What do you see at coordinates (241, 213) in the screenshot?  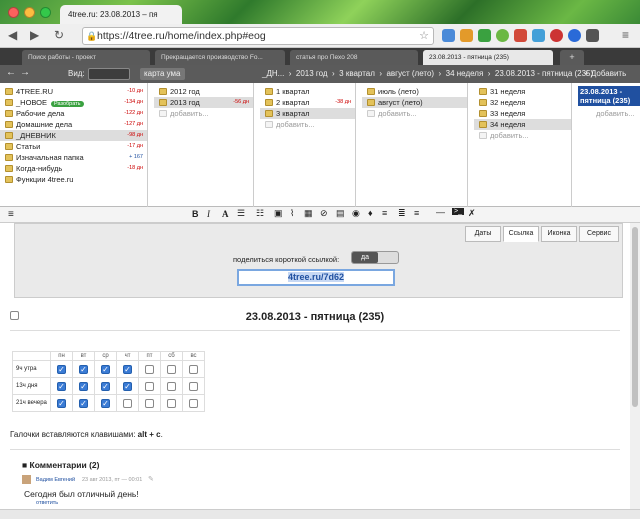 I see `list-icon: ☰` at bounding box center [241, 213].